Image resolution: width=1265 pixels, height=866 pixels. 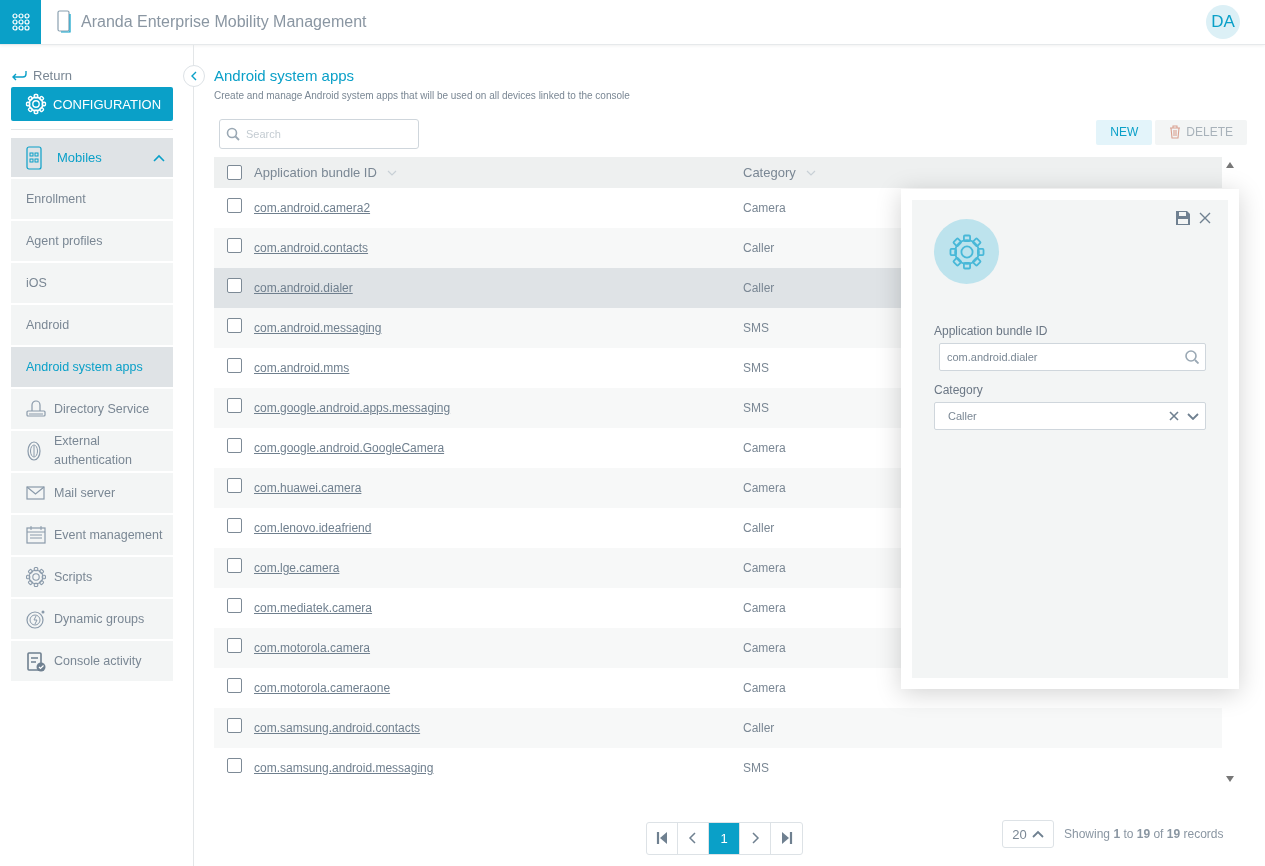 I want to click on save-button, so click(x=1183, y=218).